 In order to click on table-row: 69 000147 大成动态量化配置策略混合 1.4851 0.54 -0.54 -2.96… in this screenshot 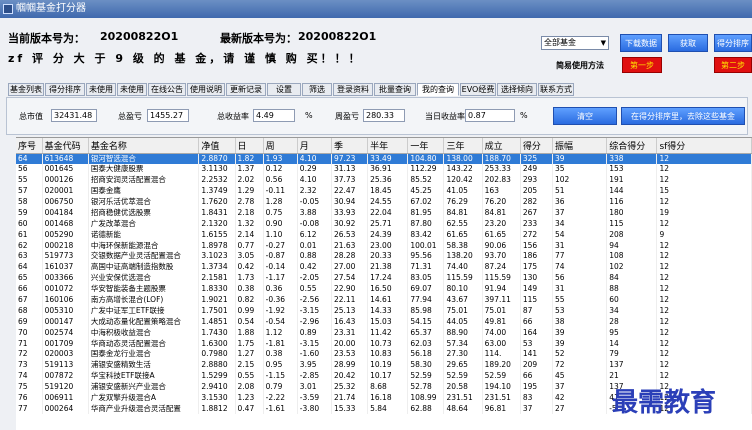, I will do `click(384, 322)`.